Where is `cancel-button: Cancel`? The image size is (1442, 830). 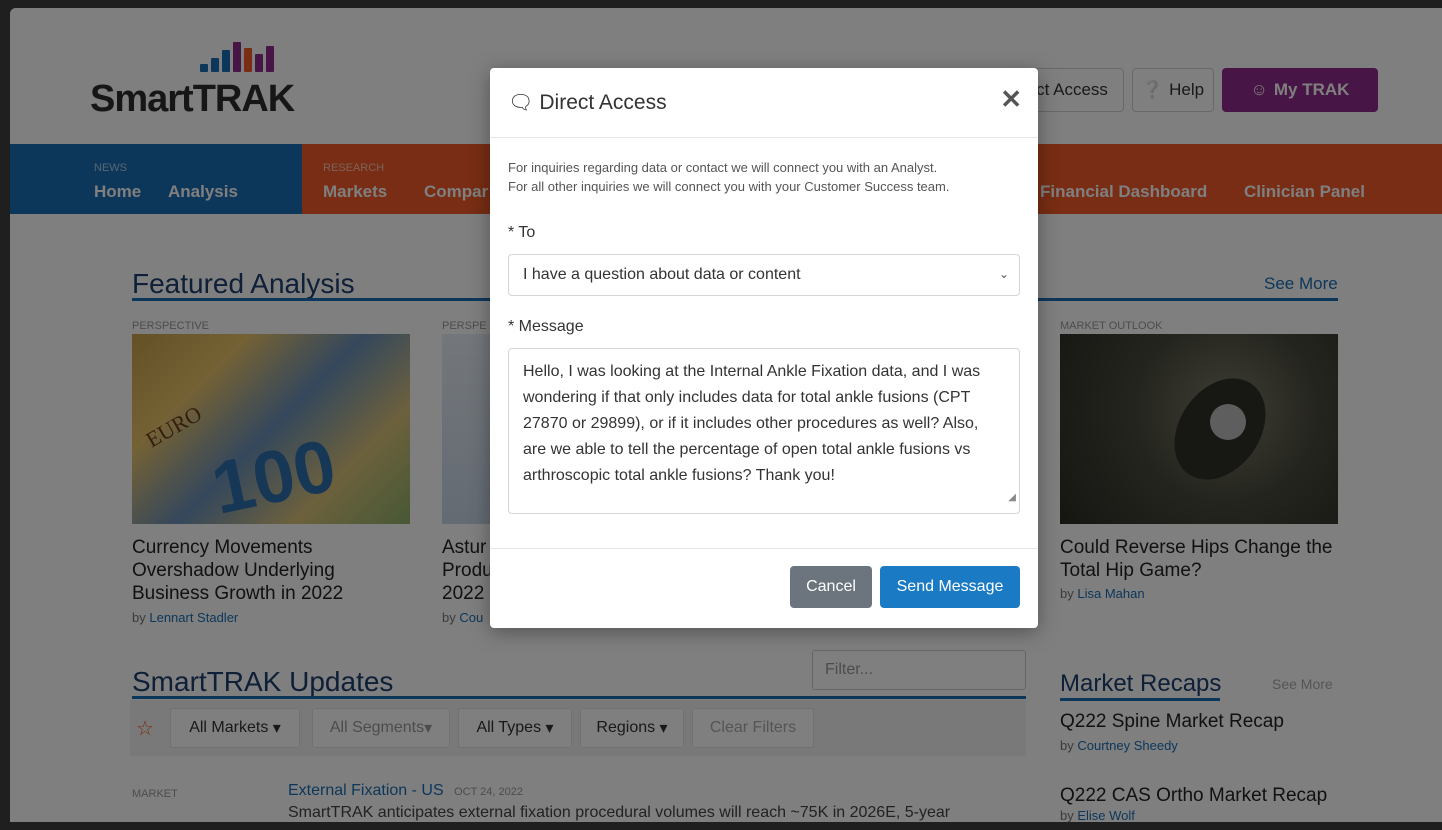
cancel-button: Cancel is located at coordinates (831, 587).